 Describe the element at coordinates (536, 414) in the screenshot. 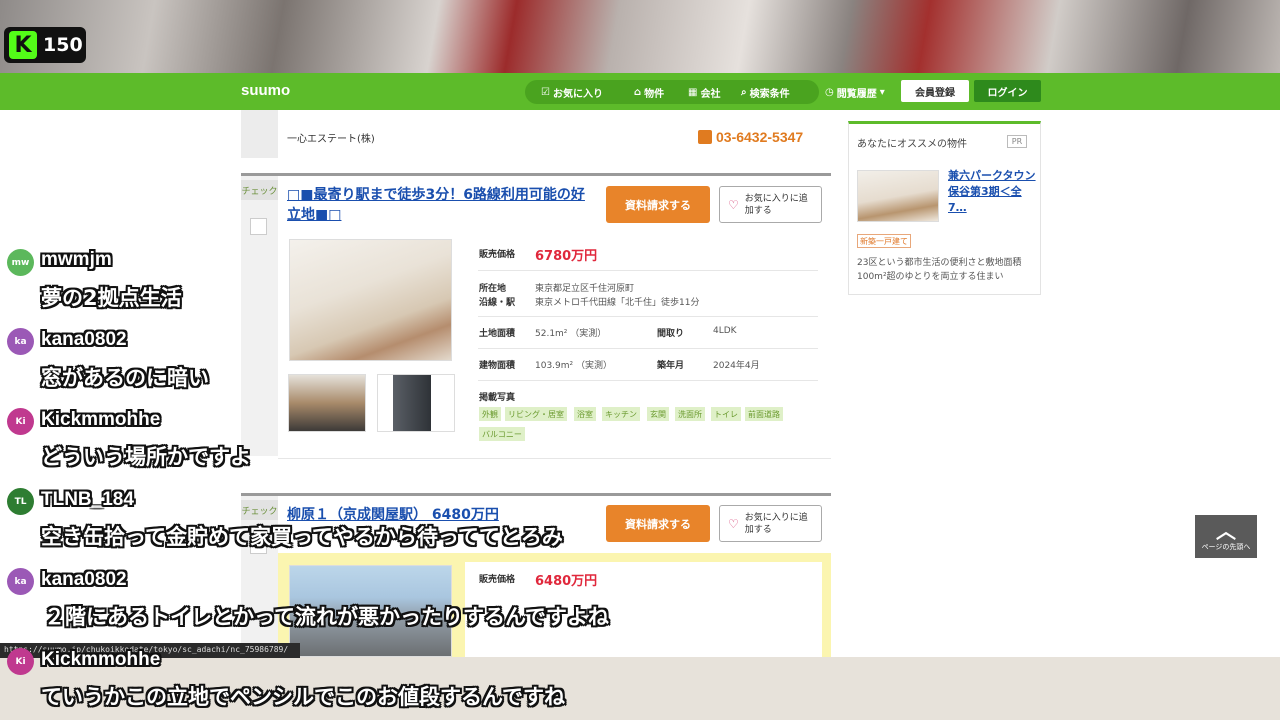

I see `photo-tag: リビング・居室` at that location.